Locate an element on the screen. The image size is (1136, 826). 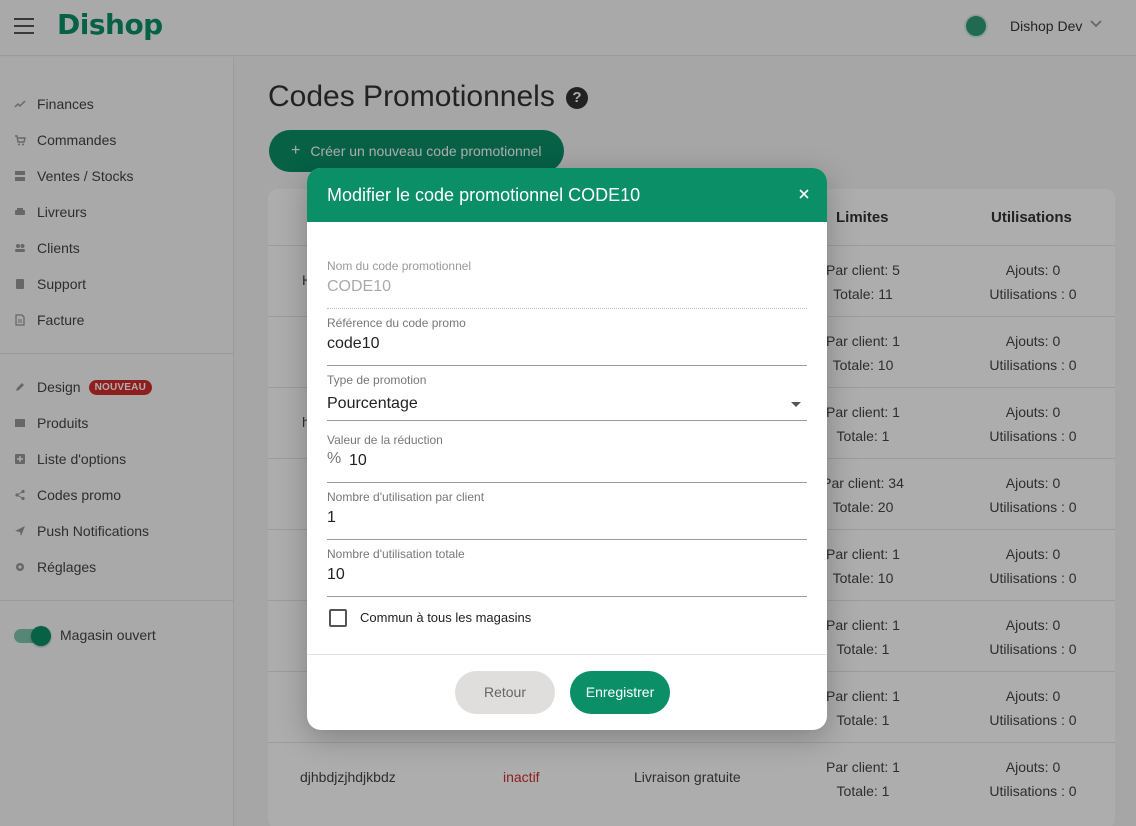
save-button: Enregistrer is located at coordinates (620, 692).